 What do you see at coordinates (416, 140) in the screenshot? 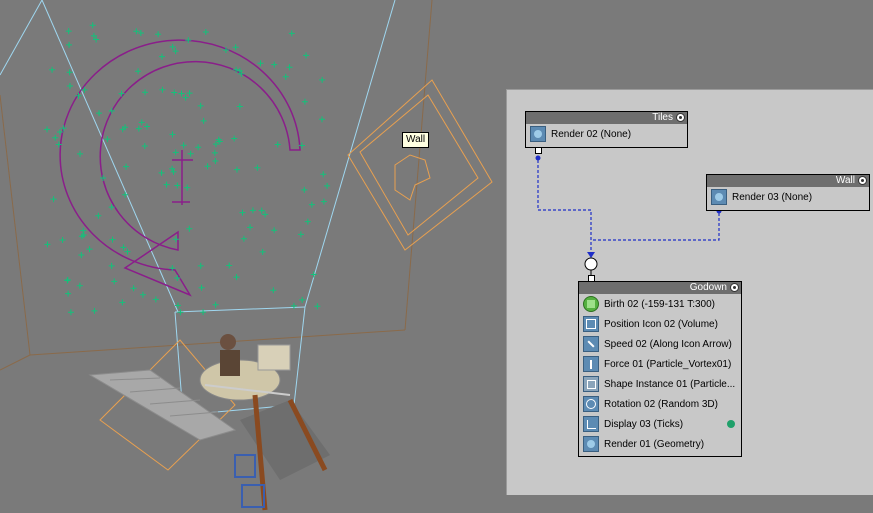
I see `wall-tooltip: Wall` at bounding box center [416, 140].